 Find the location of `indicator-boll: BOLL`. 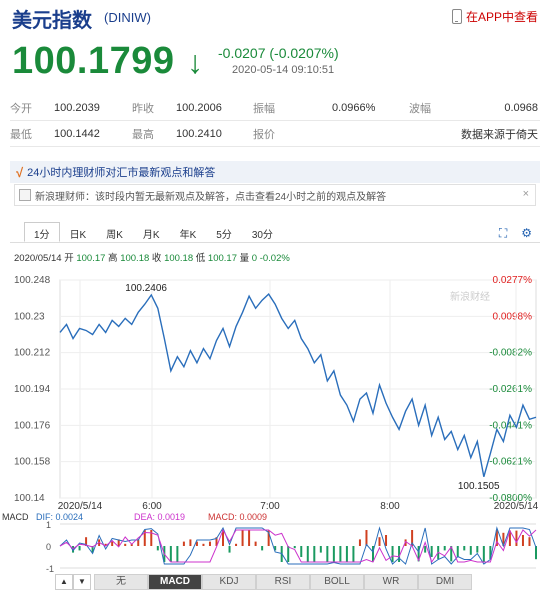

indicator-boll: BOLL is located at coordinates (337, 582).